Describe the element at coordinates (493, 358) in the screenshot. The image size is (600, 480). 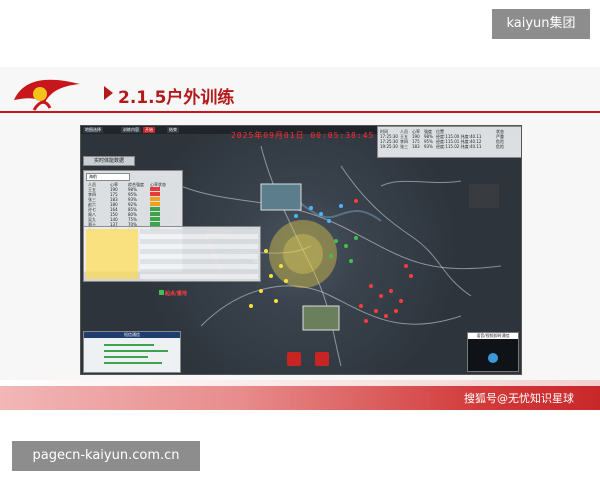
I see `camera-icon` at that location.